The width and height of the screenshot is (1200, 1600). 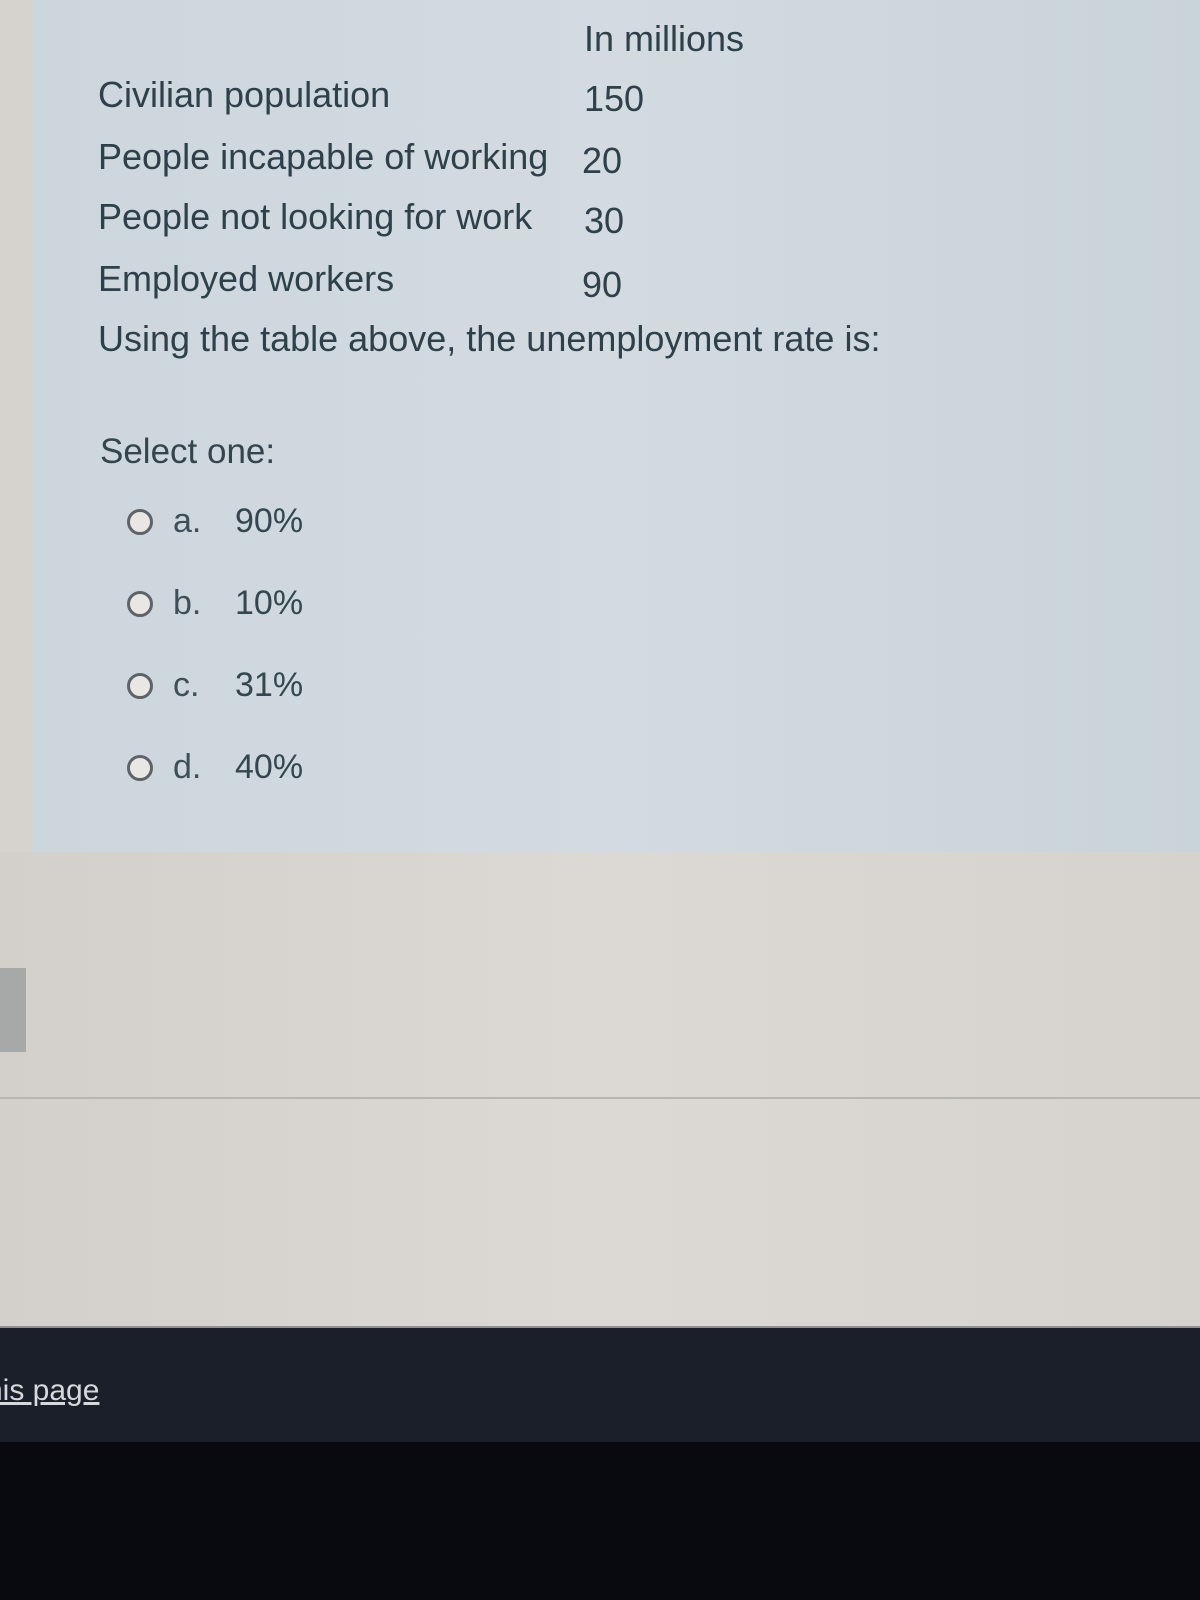 What do you see at coordinates (244, 94) in the screenshot?
I see `table-row-label: Civilian population` at bounding box center [244, 94].